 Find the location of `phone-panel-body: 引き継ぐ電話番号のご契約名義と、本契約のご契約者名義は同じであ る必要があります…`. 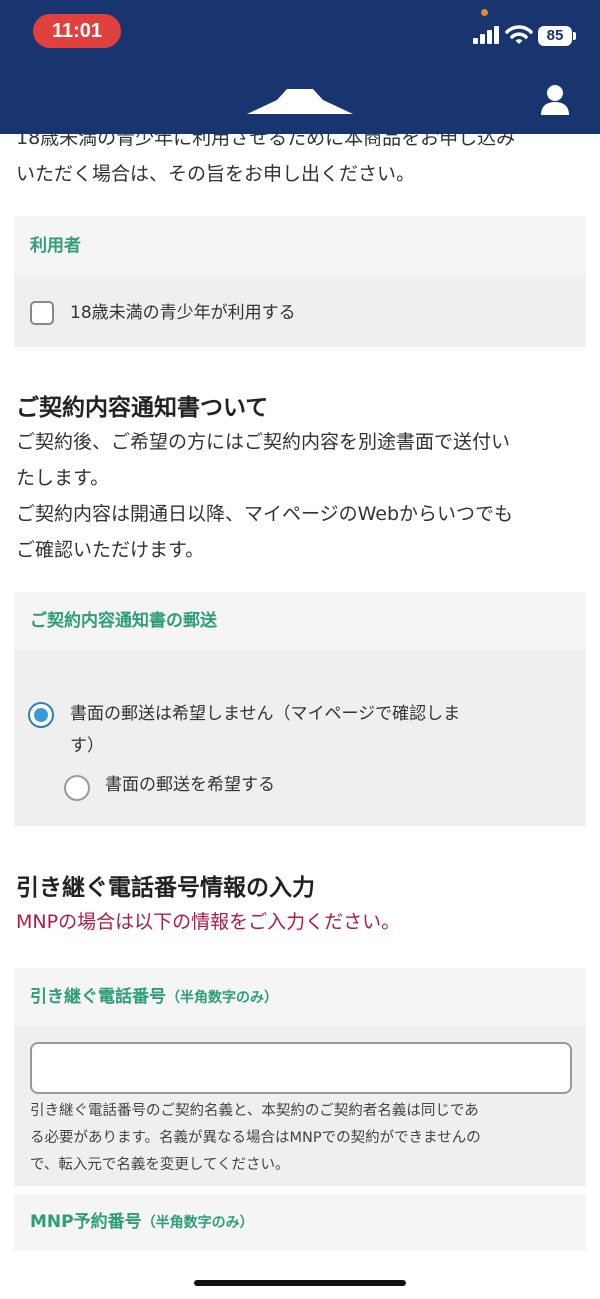

phone-panel-body: 引き継ぐ電話番号のご契約名義と、本契約のご契約者名義は同じであ る必要があります… is located at coordinates (300, 1106).